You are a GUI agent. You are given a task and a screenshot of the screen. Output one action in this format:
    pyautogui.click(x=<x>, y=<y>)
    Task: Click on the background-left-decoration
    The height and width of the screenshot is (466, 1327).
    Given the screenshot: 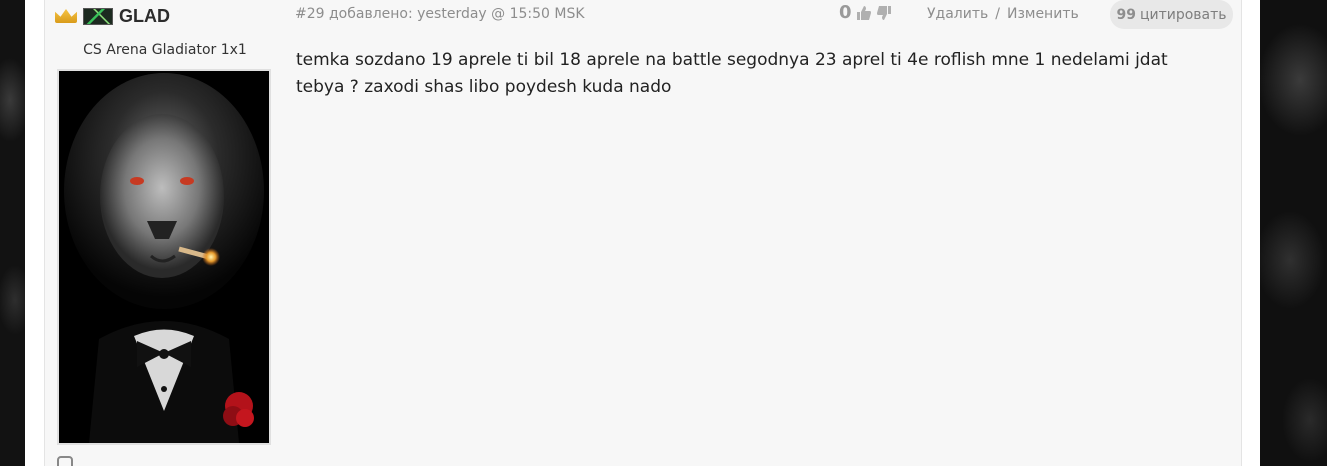 What is the action you would take?
    pyautogui.click(x=12, y=233)
    